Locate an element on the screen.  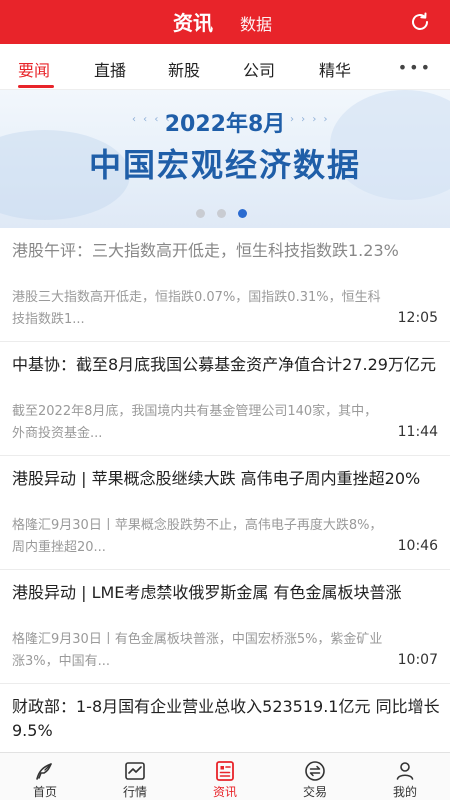
nav-home: 首页 is located at coordinates (45, 776).